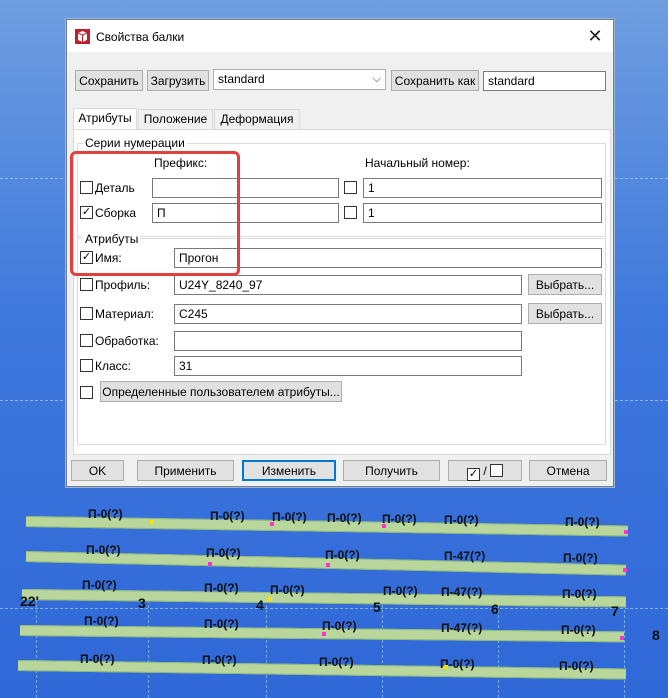 The width and height of the screenshot is (668, 698). I want to click on material-checkbox, so click(86, 313).